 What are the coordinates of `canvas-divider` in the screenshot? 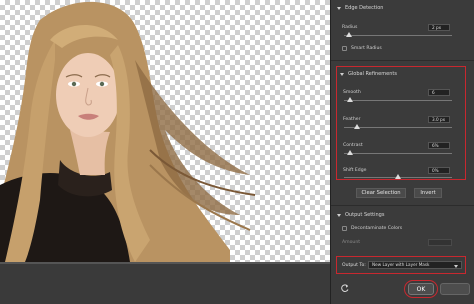 It's located at (165, 263).